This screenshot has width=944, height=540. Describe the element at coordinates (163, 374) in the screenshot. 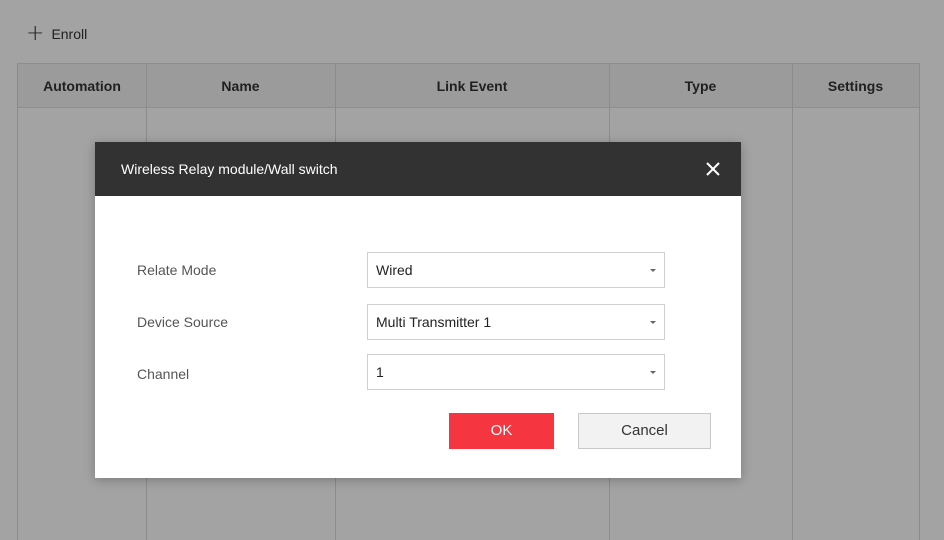

I see `channel-label: Channel` at that location.